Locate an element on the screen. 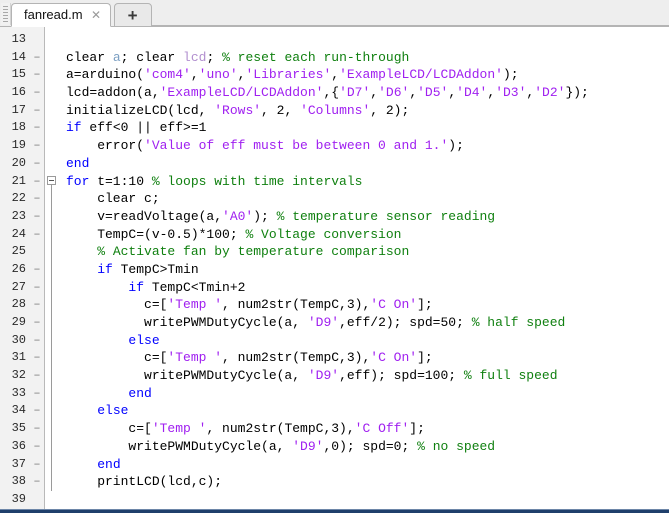 Image resolution: width=669 pixels, height=513 pixels. code-token-kw: end is located at coordinates (109, 464).